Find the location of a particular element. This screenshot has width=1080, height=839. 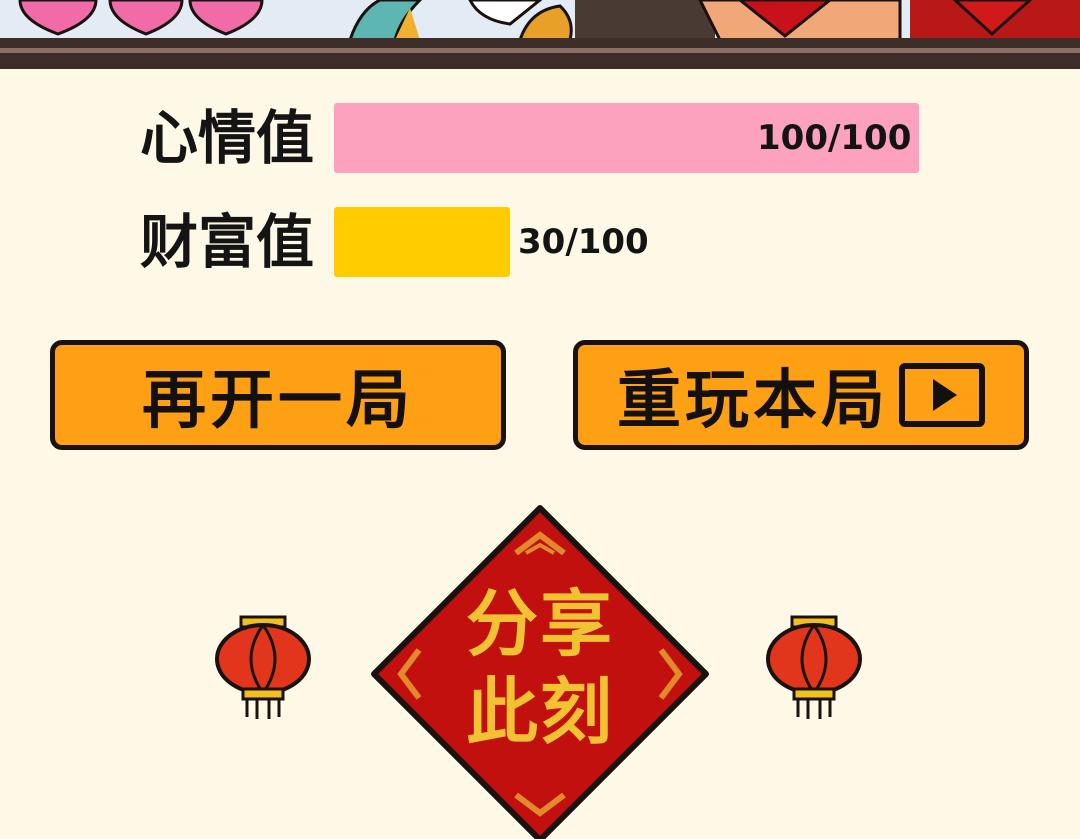

replay-button: 重玩本局 is located at coordinates (801, 395).